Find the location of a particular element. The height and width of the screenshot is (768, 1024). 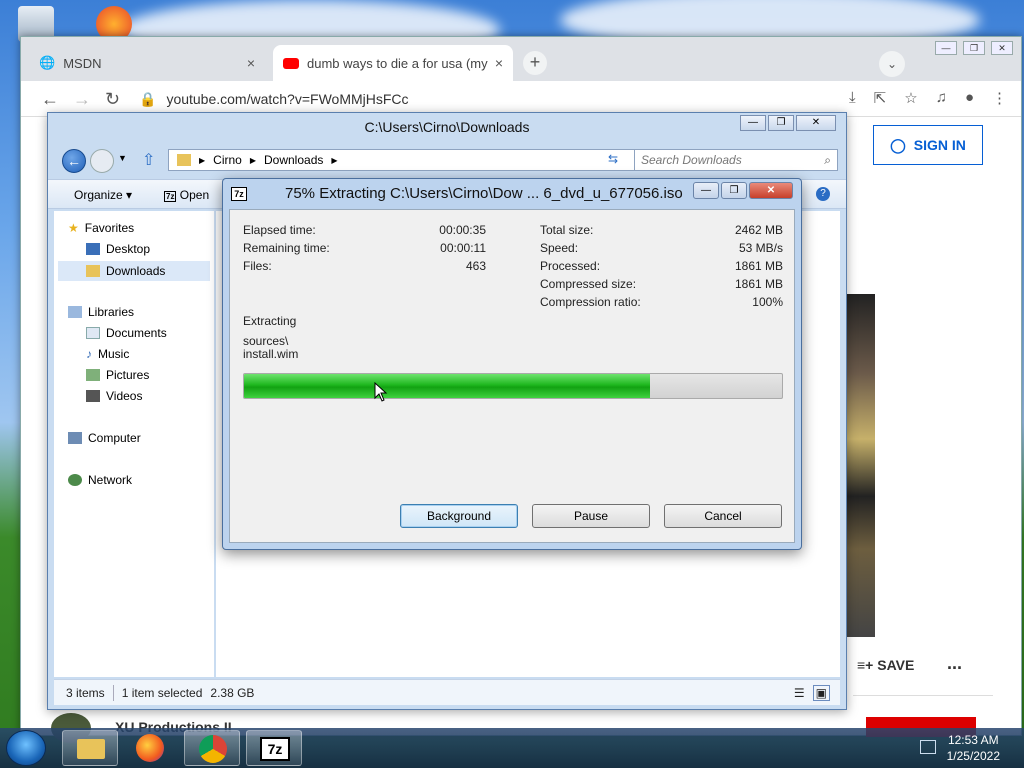

nav-label: Videos is located at coordinates (124, 396).